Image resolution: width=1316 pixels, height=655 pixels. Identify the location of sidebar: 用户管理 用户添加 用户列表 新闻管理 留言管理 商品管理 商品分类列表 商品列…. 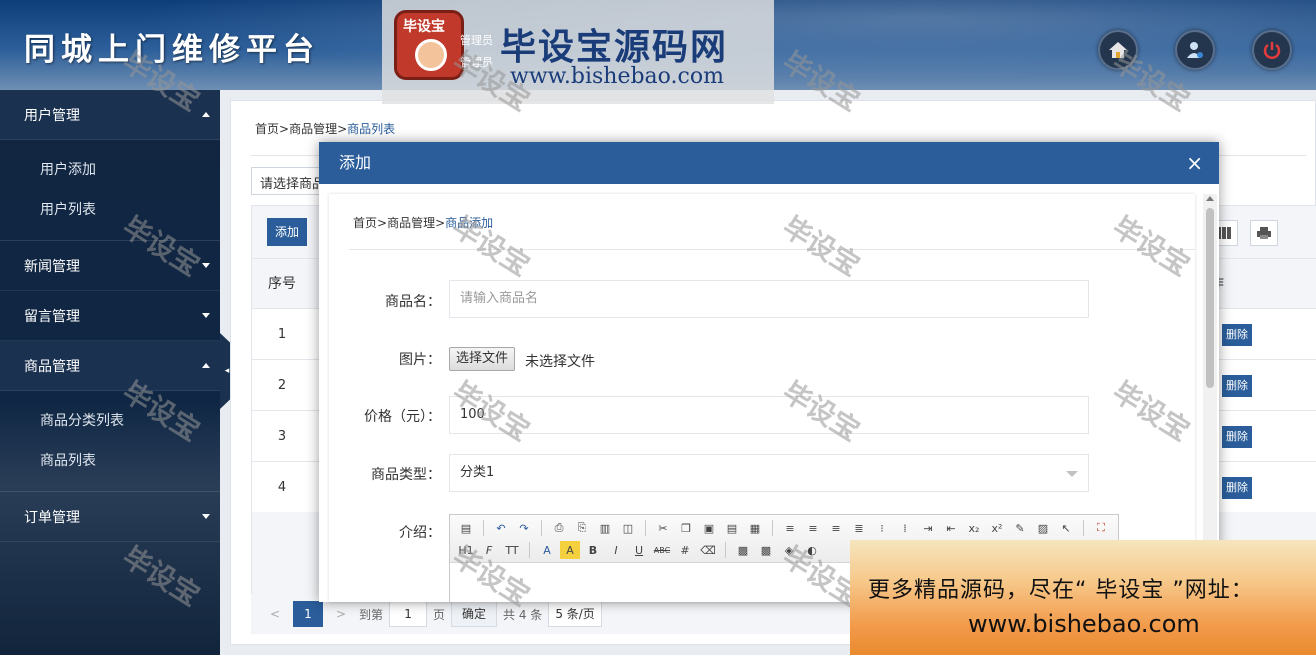
(110, 372).